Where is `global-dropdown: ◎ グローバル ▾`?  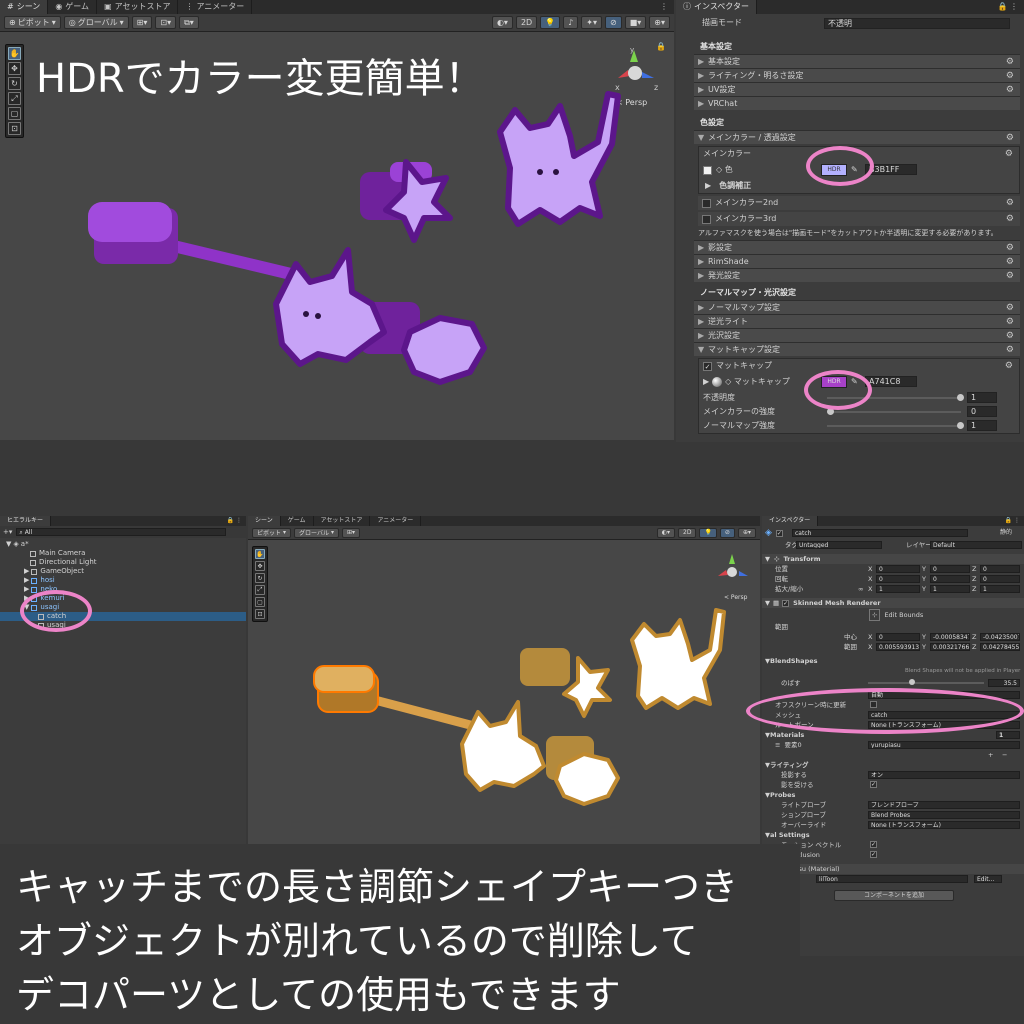
global-dropdown: ◎ グローバル ▾ is located at coordinates (96, 22).